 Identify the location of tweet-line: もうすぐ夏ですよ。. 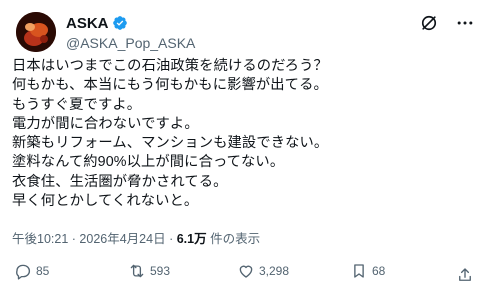
(77, 104).